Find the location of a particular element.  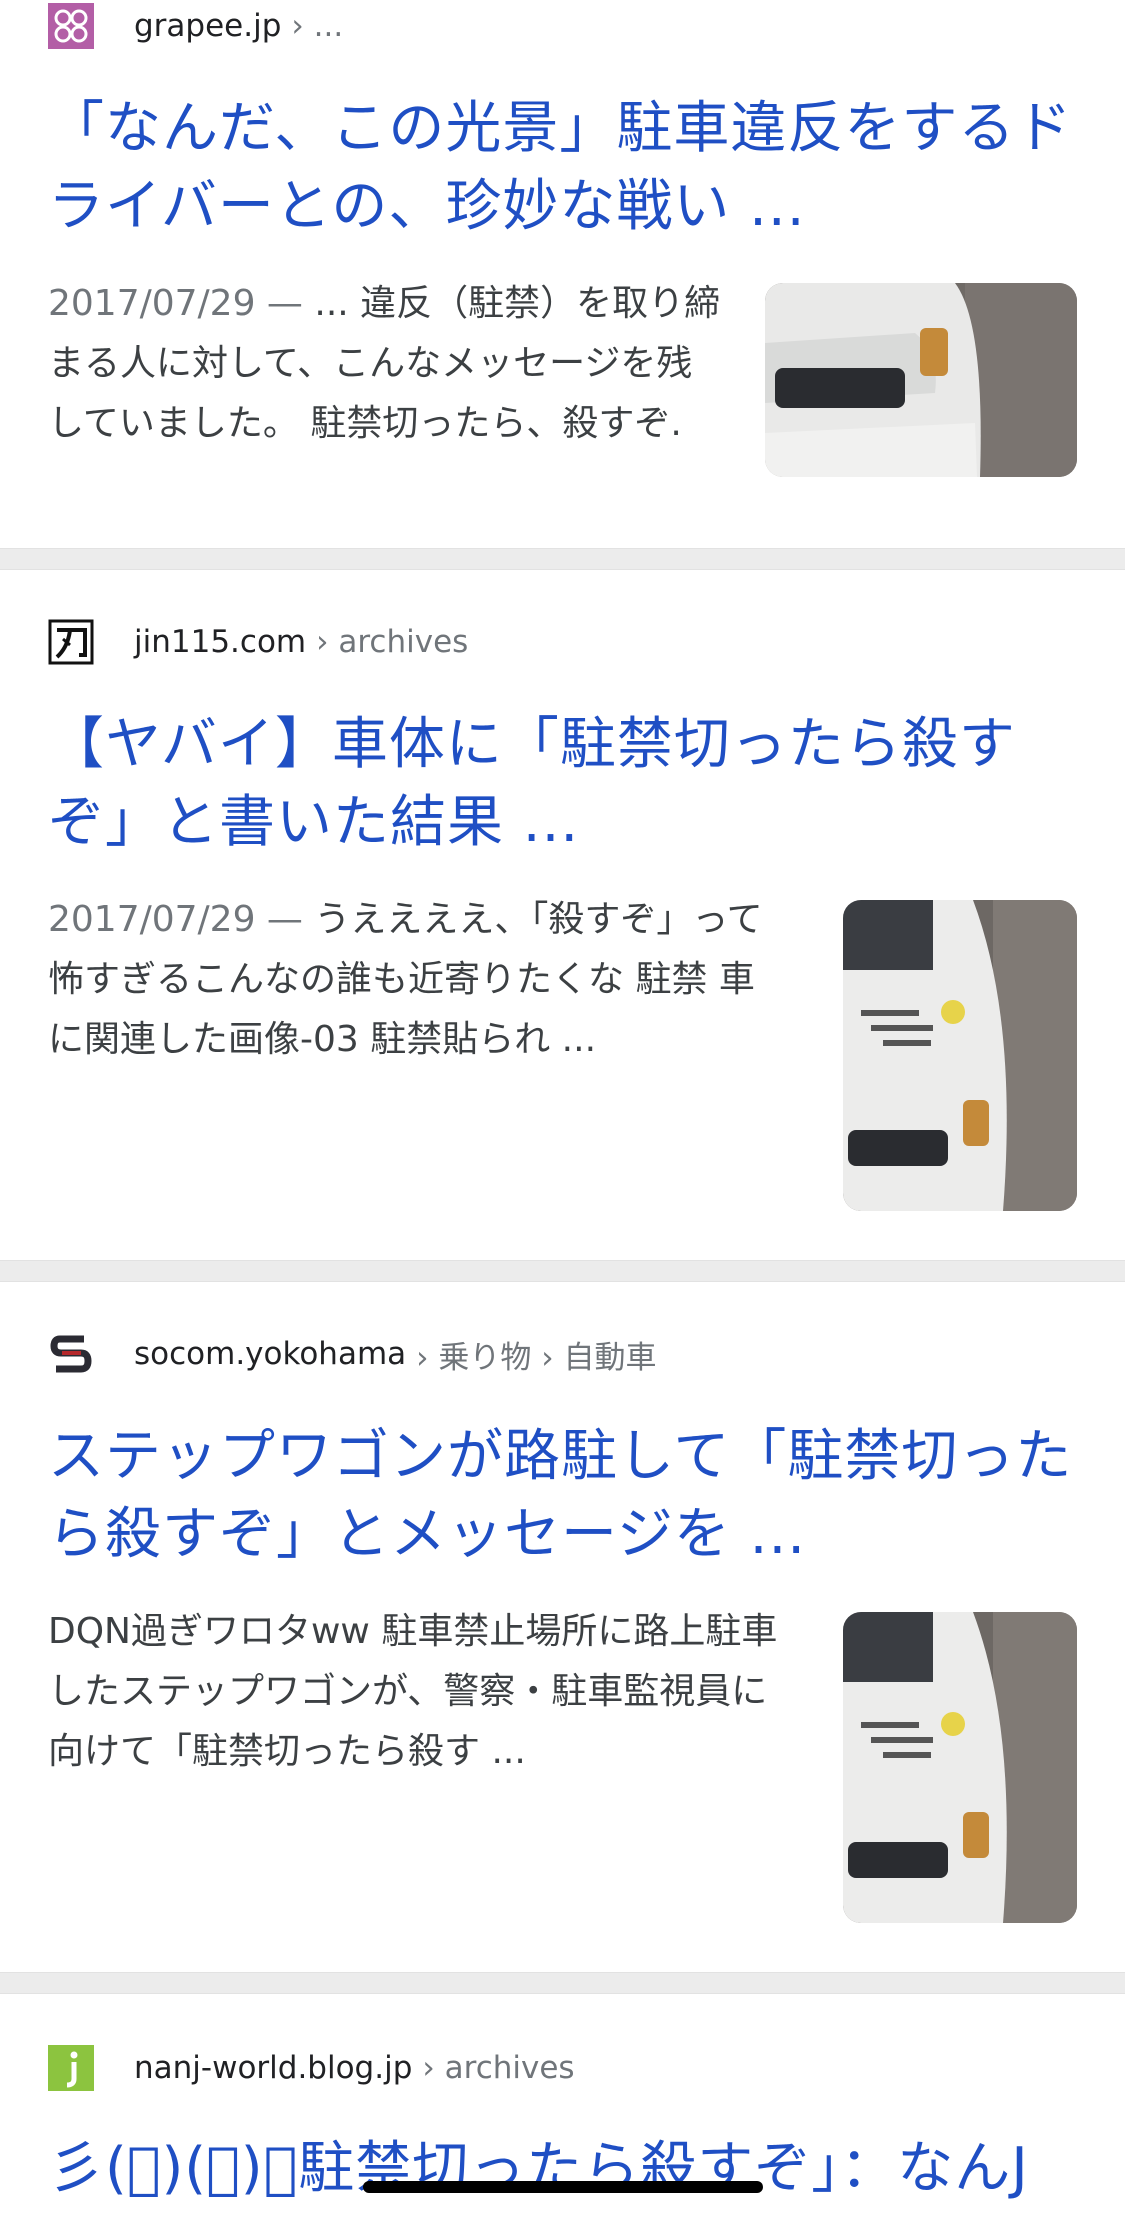

s-logo-icon is located at coordinates (71, 1354).